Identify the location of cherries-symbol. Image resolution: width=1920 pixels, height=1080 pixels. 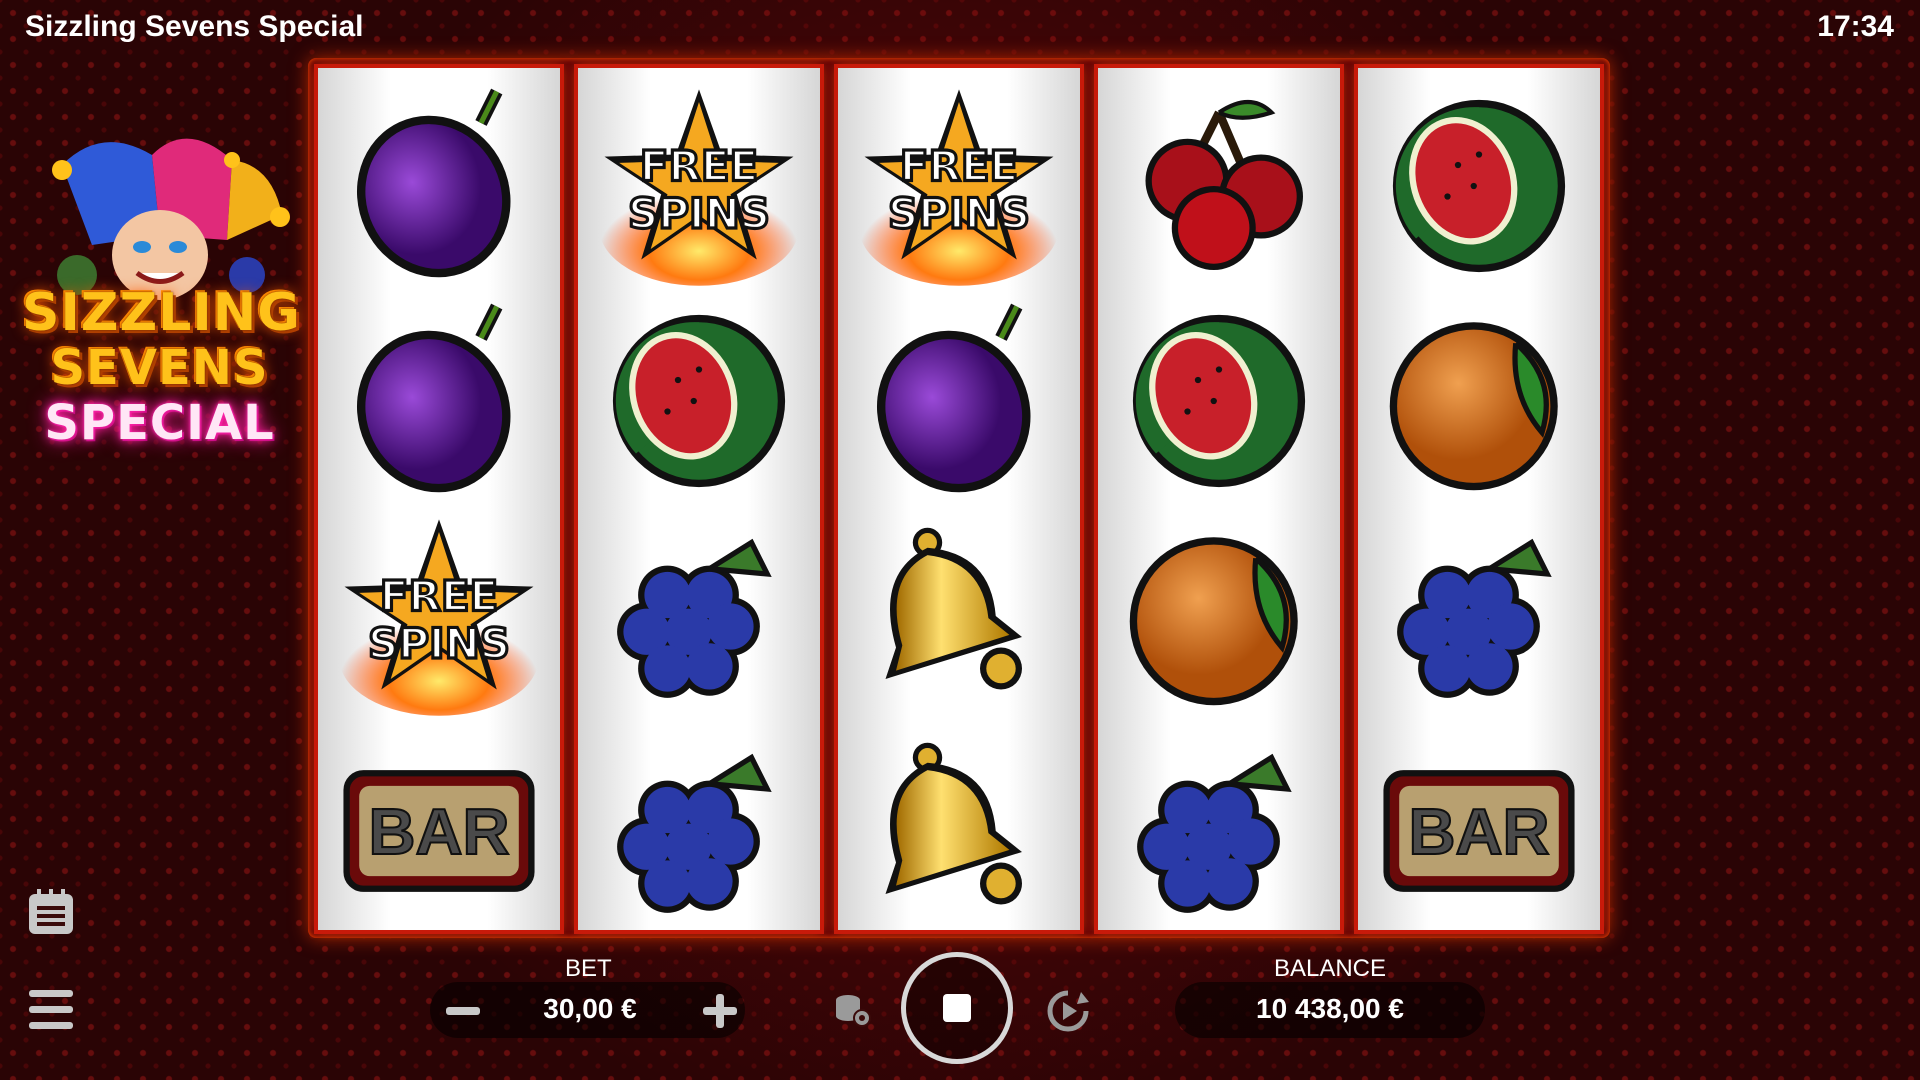
(1219, 185).